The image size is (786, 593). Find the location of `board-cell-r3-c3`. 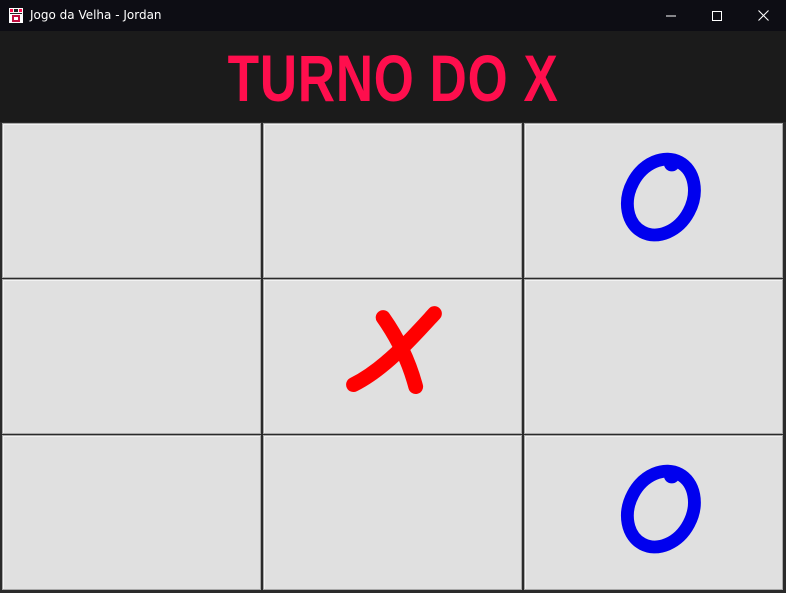

board-cell-r3-c3 is located at coordinates (653, 512).